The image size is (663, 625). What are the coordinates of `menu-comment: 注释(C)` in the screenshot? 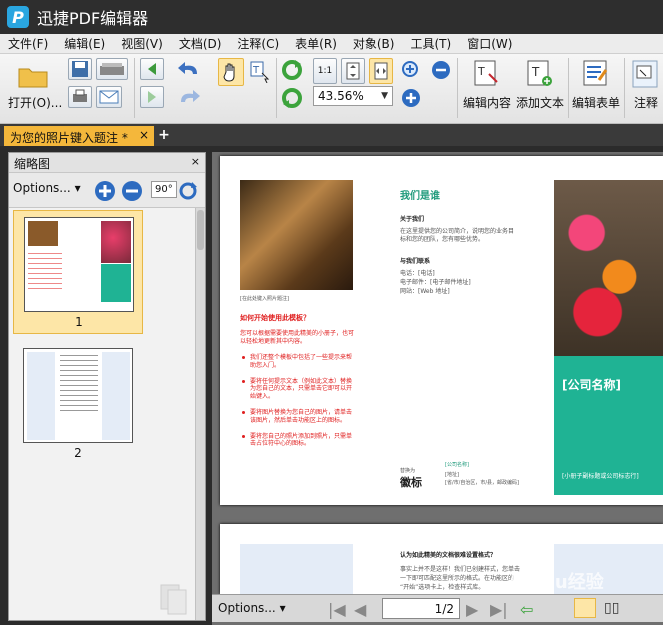 It's located at (258, 43).